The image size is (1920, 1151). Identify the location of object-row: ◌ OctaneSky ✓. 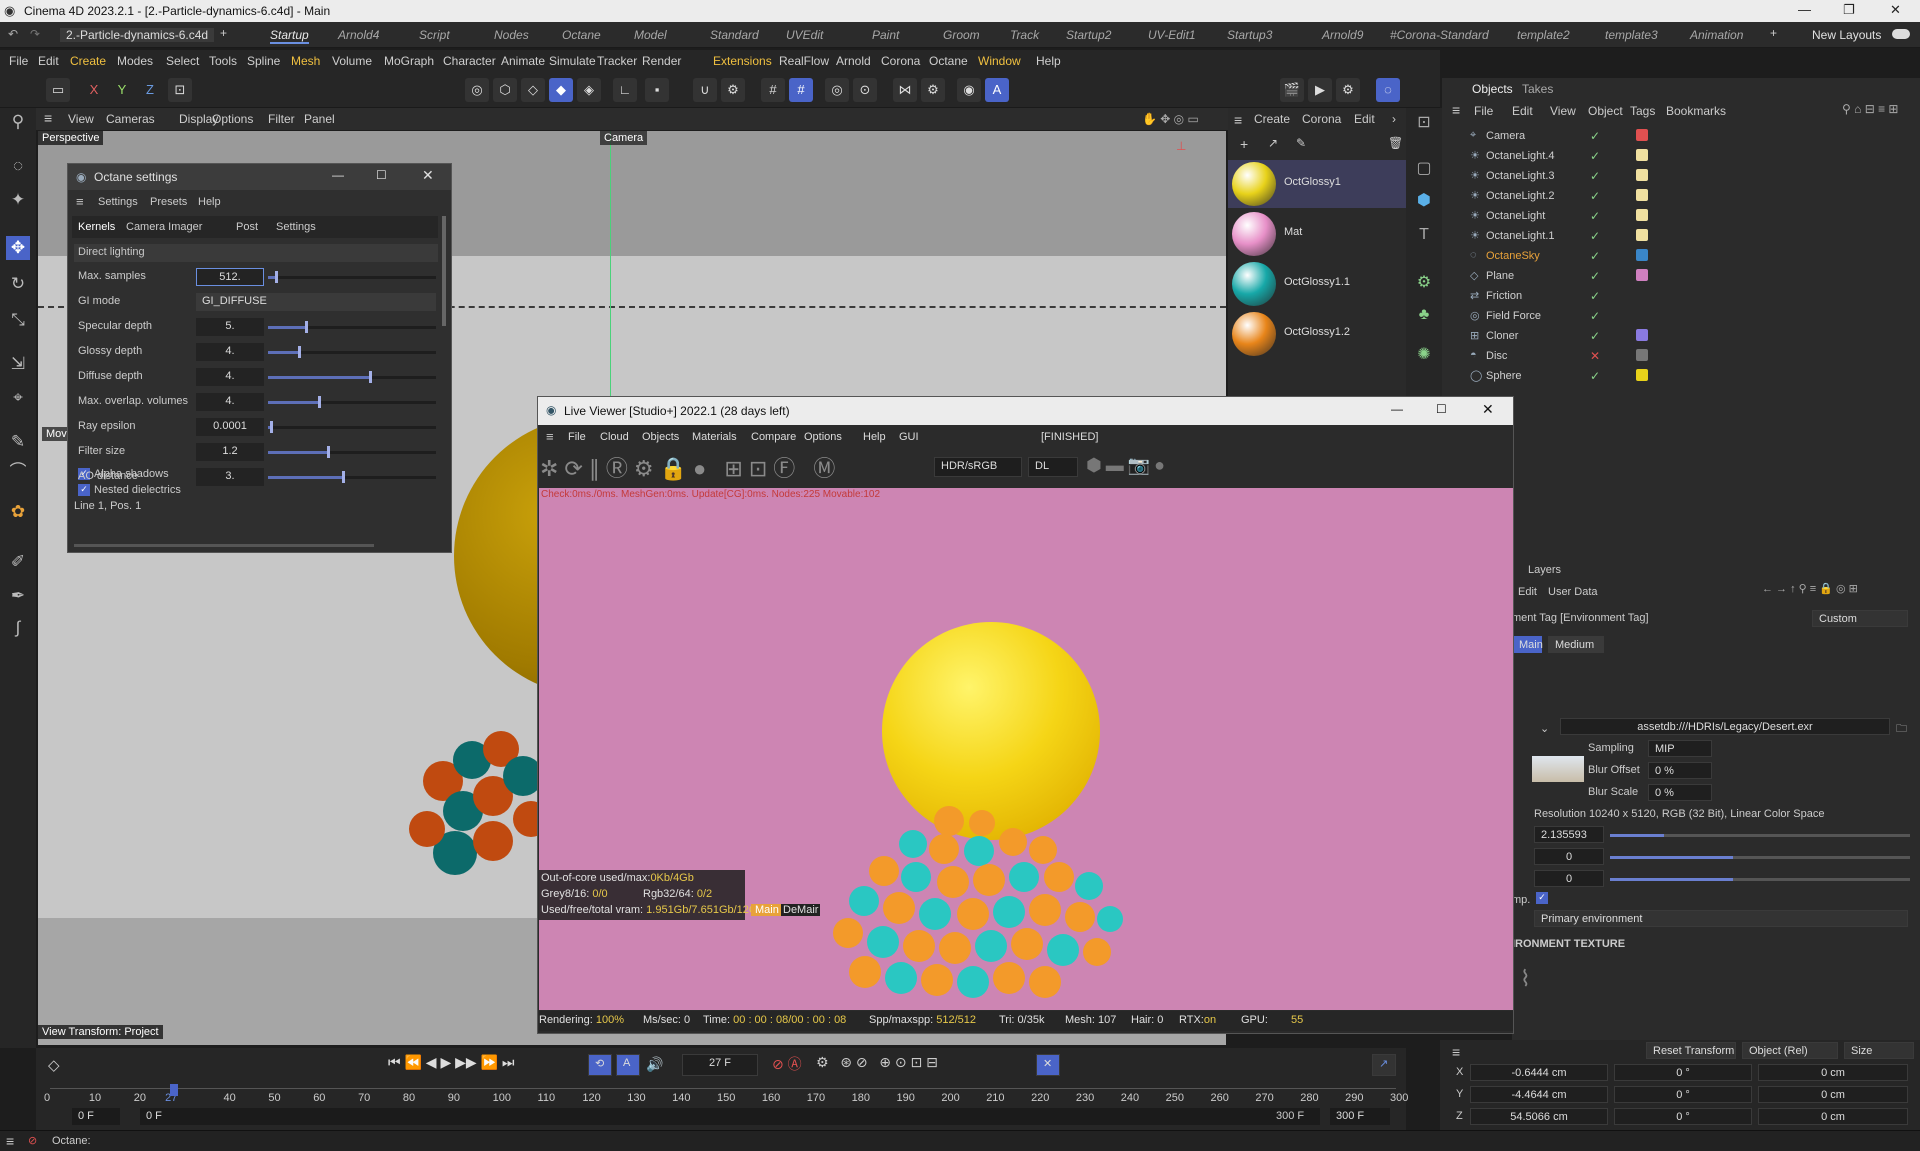
(1690, 256).